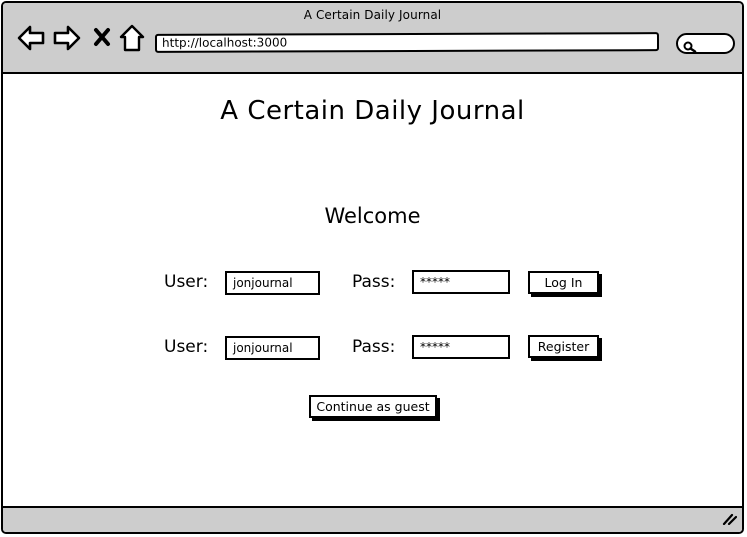 This screenshot has height=537, width=747. Describe the element at coordinates (374, 347) in the screenshot. I see `register-pass-label: Pass:` at that location.